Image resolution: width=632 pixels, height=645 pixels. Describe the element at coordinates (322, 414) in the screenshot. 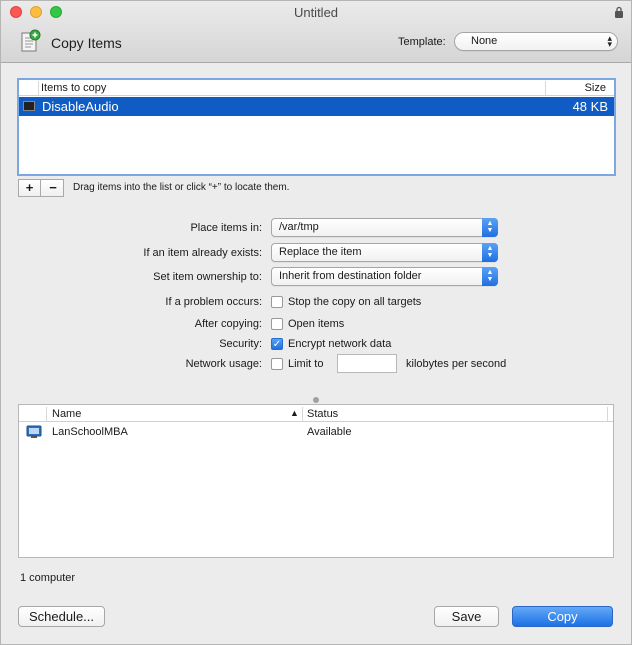

I see `column-header-status: Status` at that location.